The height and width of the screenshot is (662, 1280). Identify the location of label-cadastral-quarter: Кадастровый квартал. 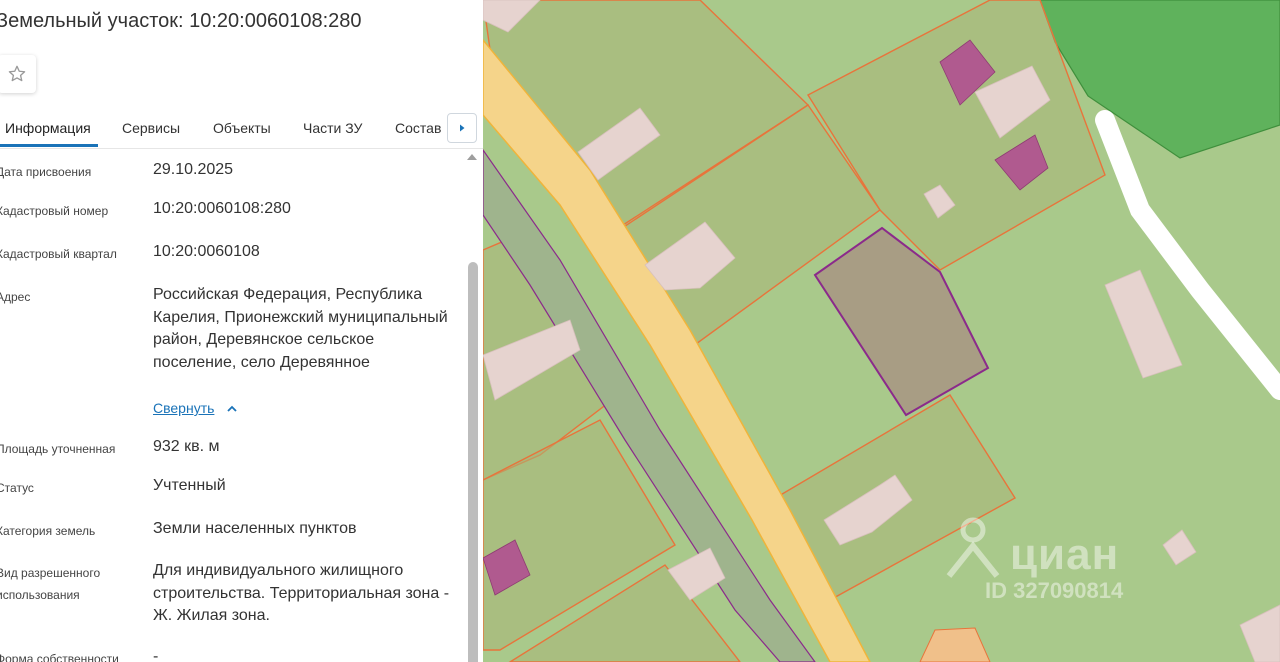
(58, 254).